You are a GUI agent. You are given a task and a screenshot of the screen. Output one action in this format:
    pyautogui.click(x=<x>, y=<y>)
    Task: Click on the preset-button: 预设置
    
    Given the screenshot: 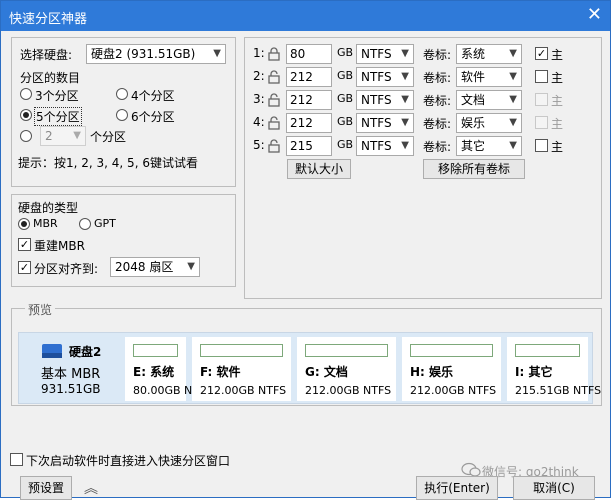 What is the action you would take?
    pyautogui.click(x=46, y=488)
    